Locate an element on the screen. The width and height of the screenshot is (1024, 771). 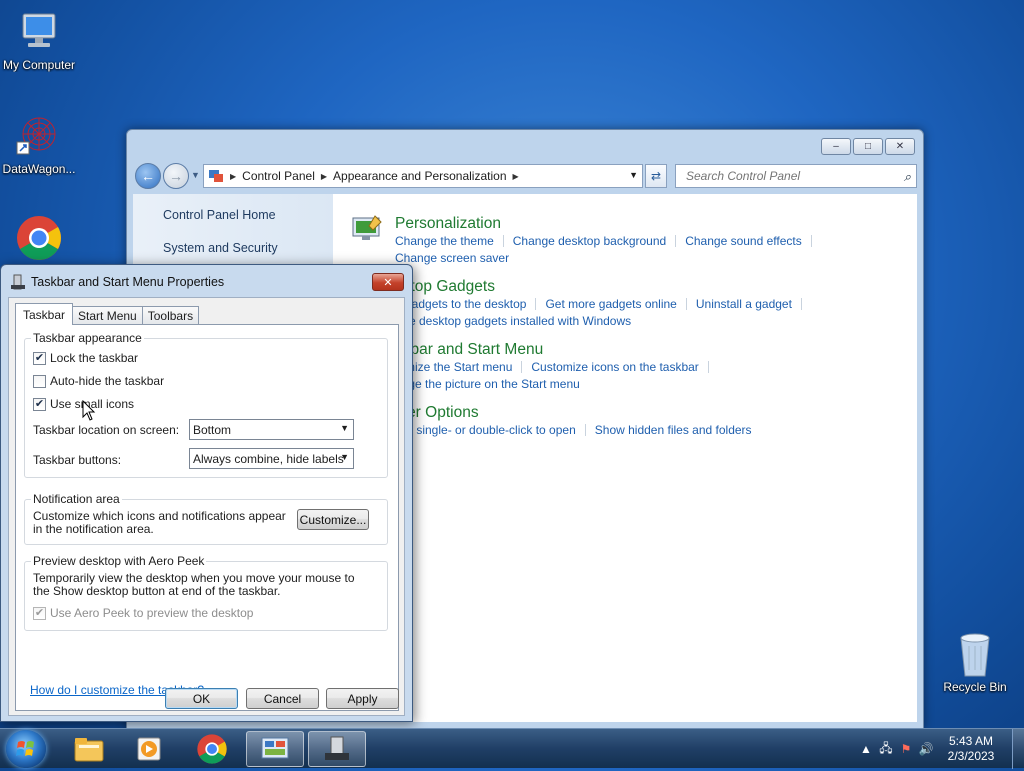
category-title: Personalization is located at coordinates (608, 224).